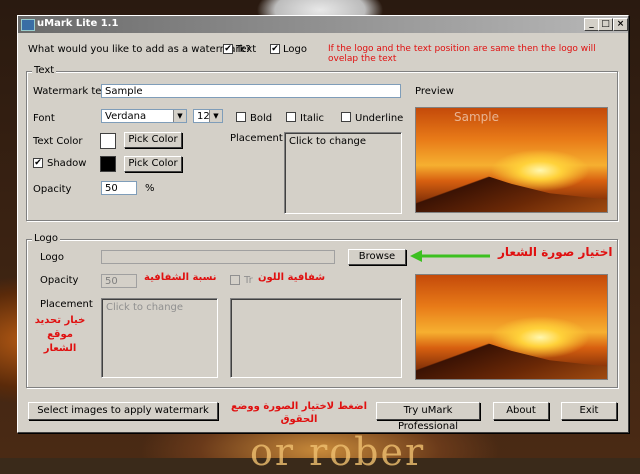 The image size is (640, 474). Describe the element at coordinates (246, 49) in the screenshot. I see `text-checkbox-label: Text` at that location.